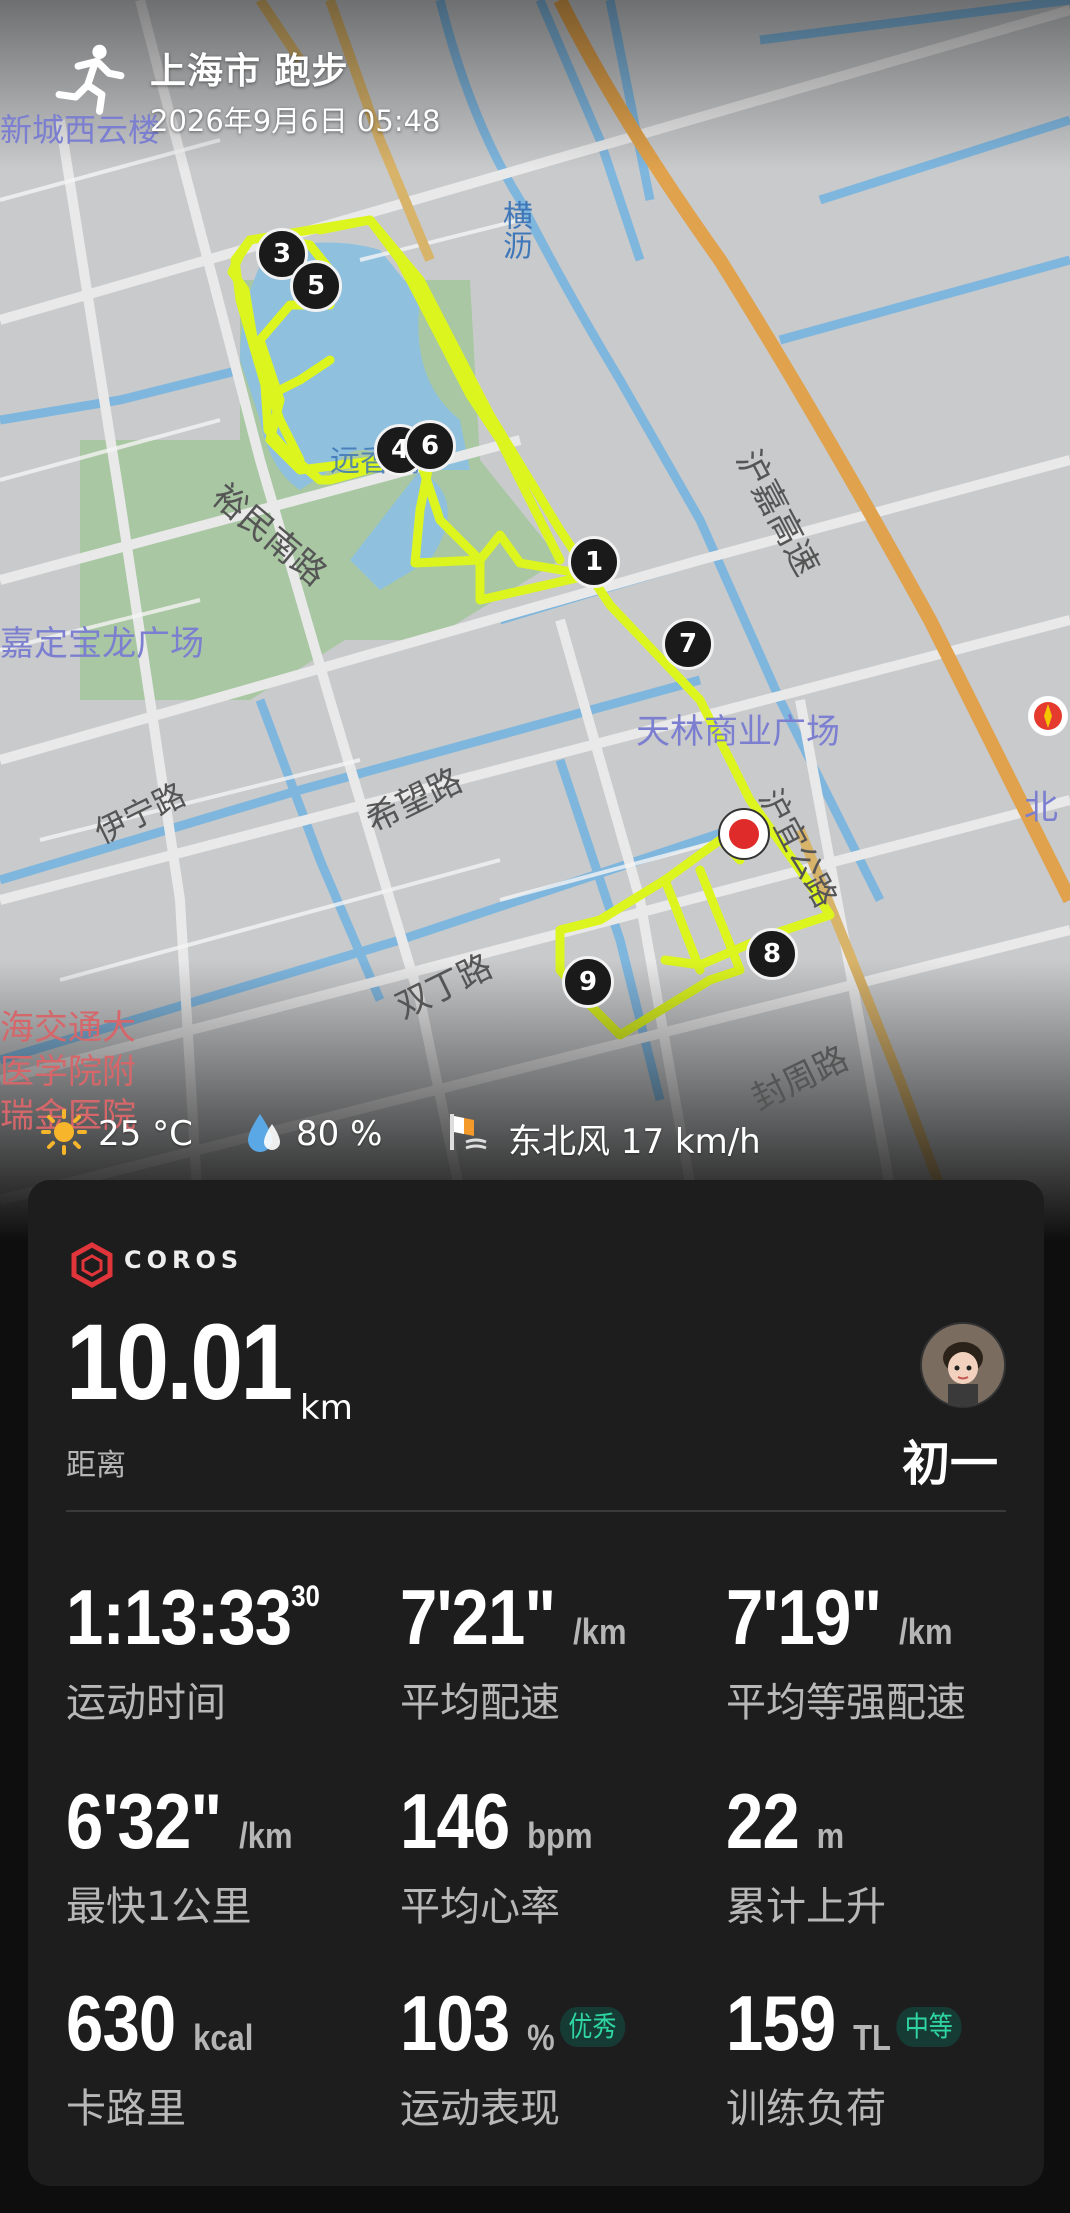 Image resolution: width=1070 pixels, height=2213 pixels. I want to click on map-label-baolong: 嘉定宝龙广场, so click(102, 644).